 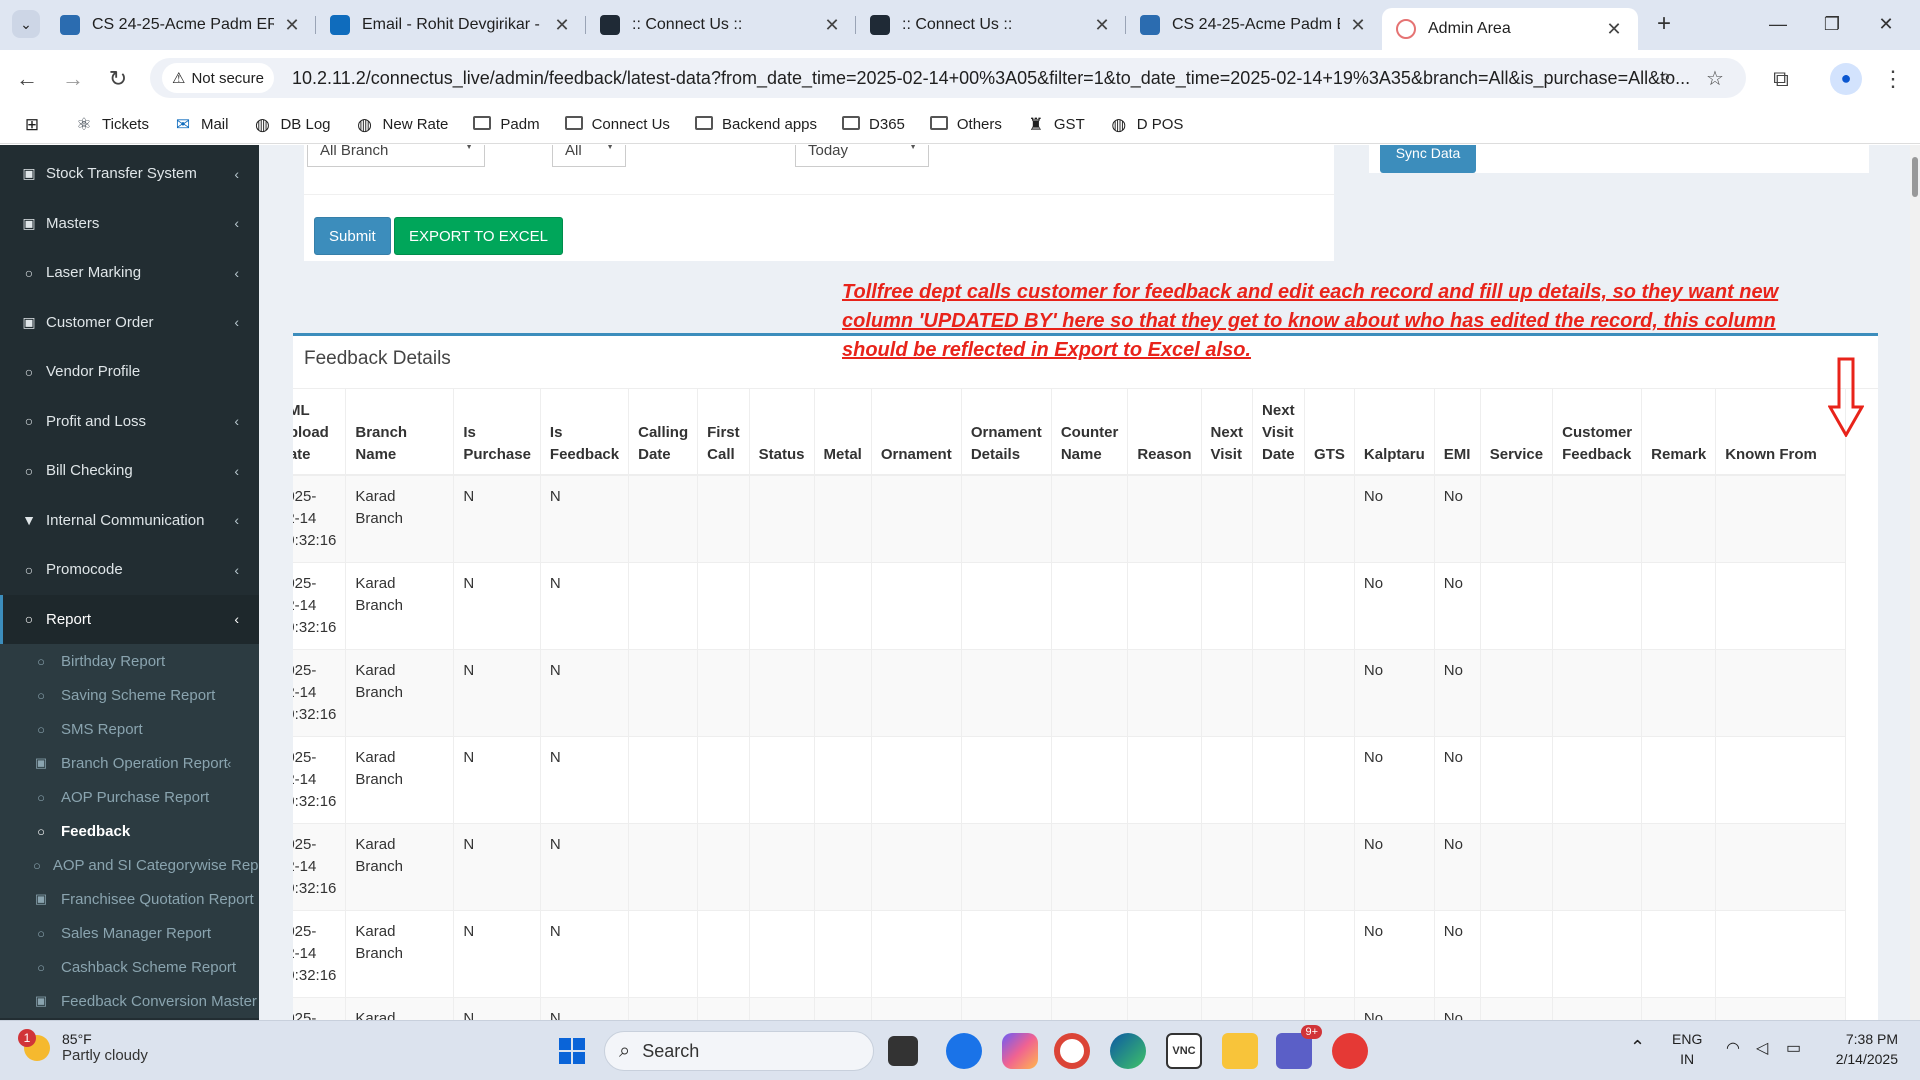 I want to click on sidebar-subitem-sales-manager-report: ○ Sales Manager Report, so click(x=129, y=933).